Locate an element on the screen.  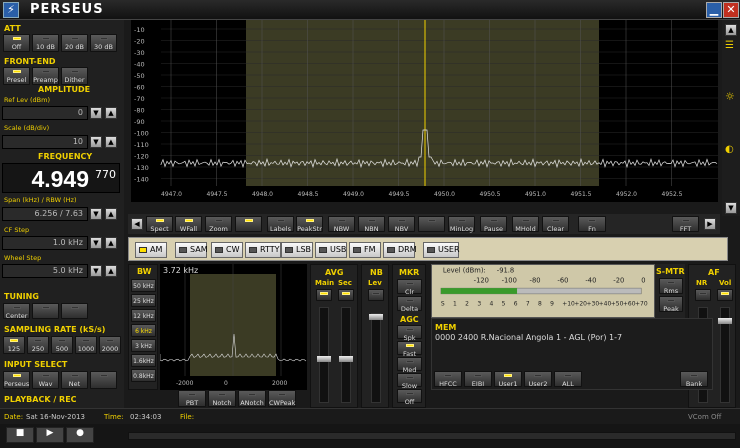
audio-tool-0: PBT is located at coordinates (192, 398).